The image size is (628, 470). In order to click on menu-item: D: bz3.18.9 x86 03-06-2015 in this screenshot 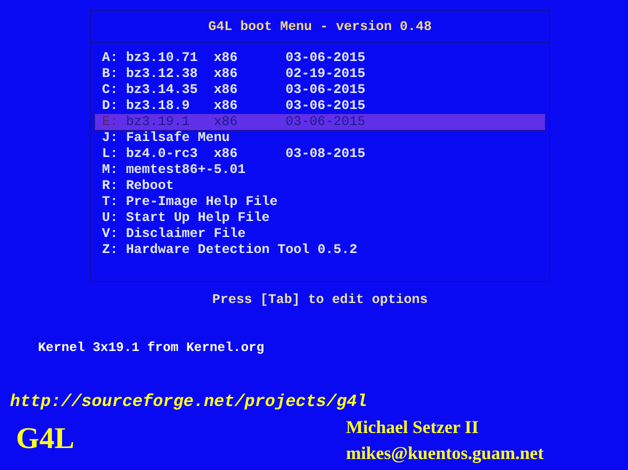, I will do `click(320, 106)`.